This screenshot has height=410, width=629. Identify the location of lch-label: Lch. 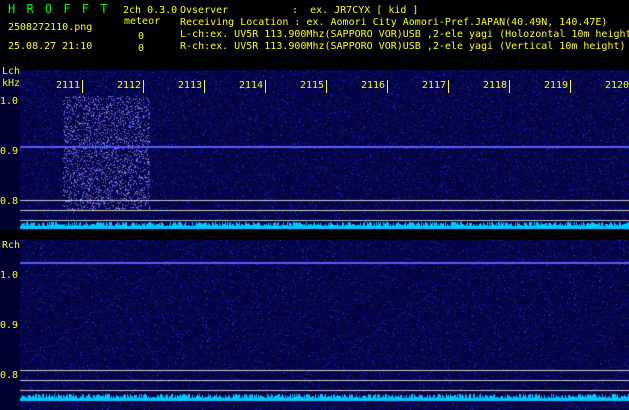
(11, 71).